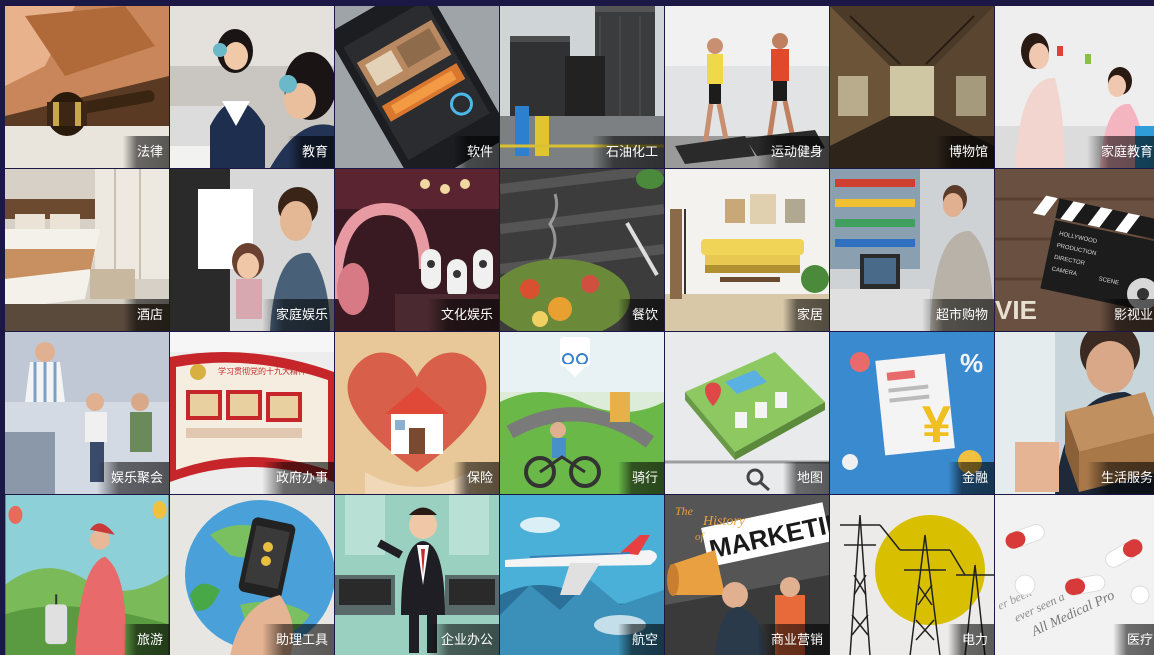  Describe the element at coordinates (252, 250) in the screenshot. I see `tile-family-entertainment: 家庭娱乐` at that location.